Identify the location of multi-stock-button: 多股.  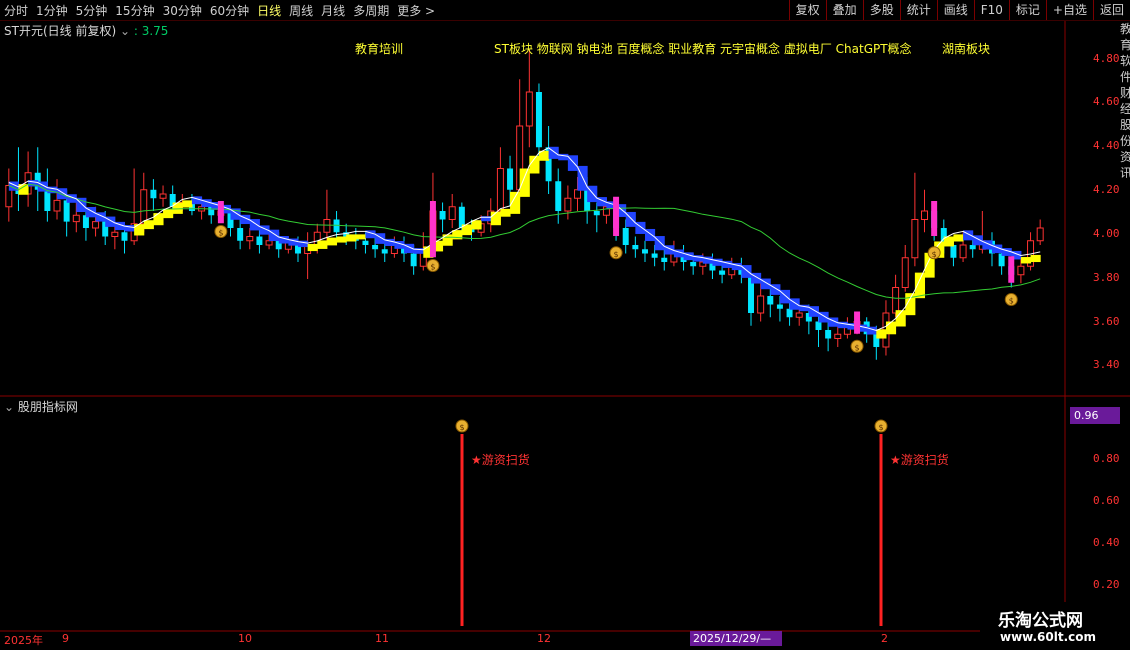
(881, 10).